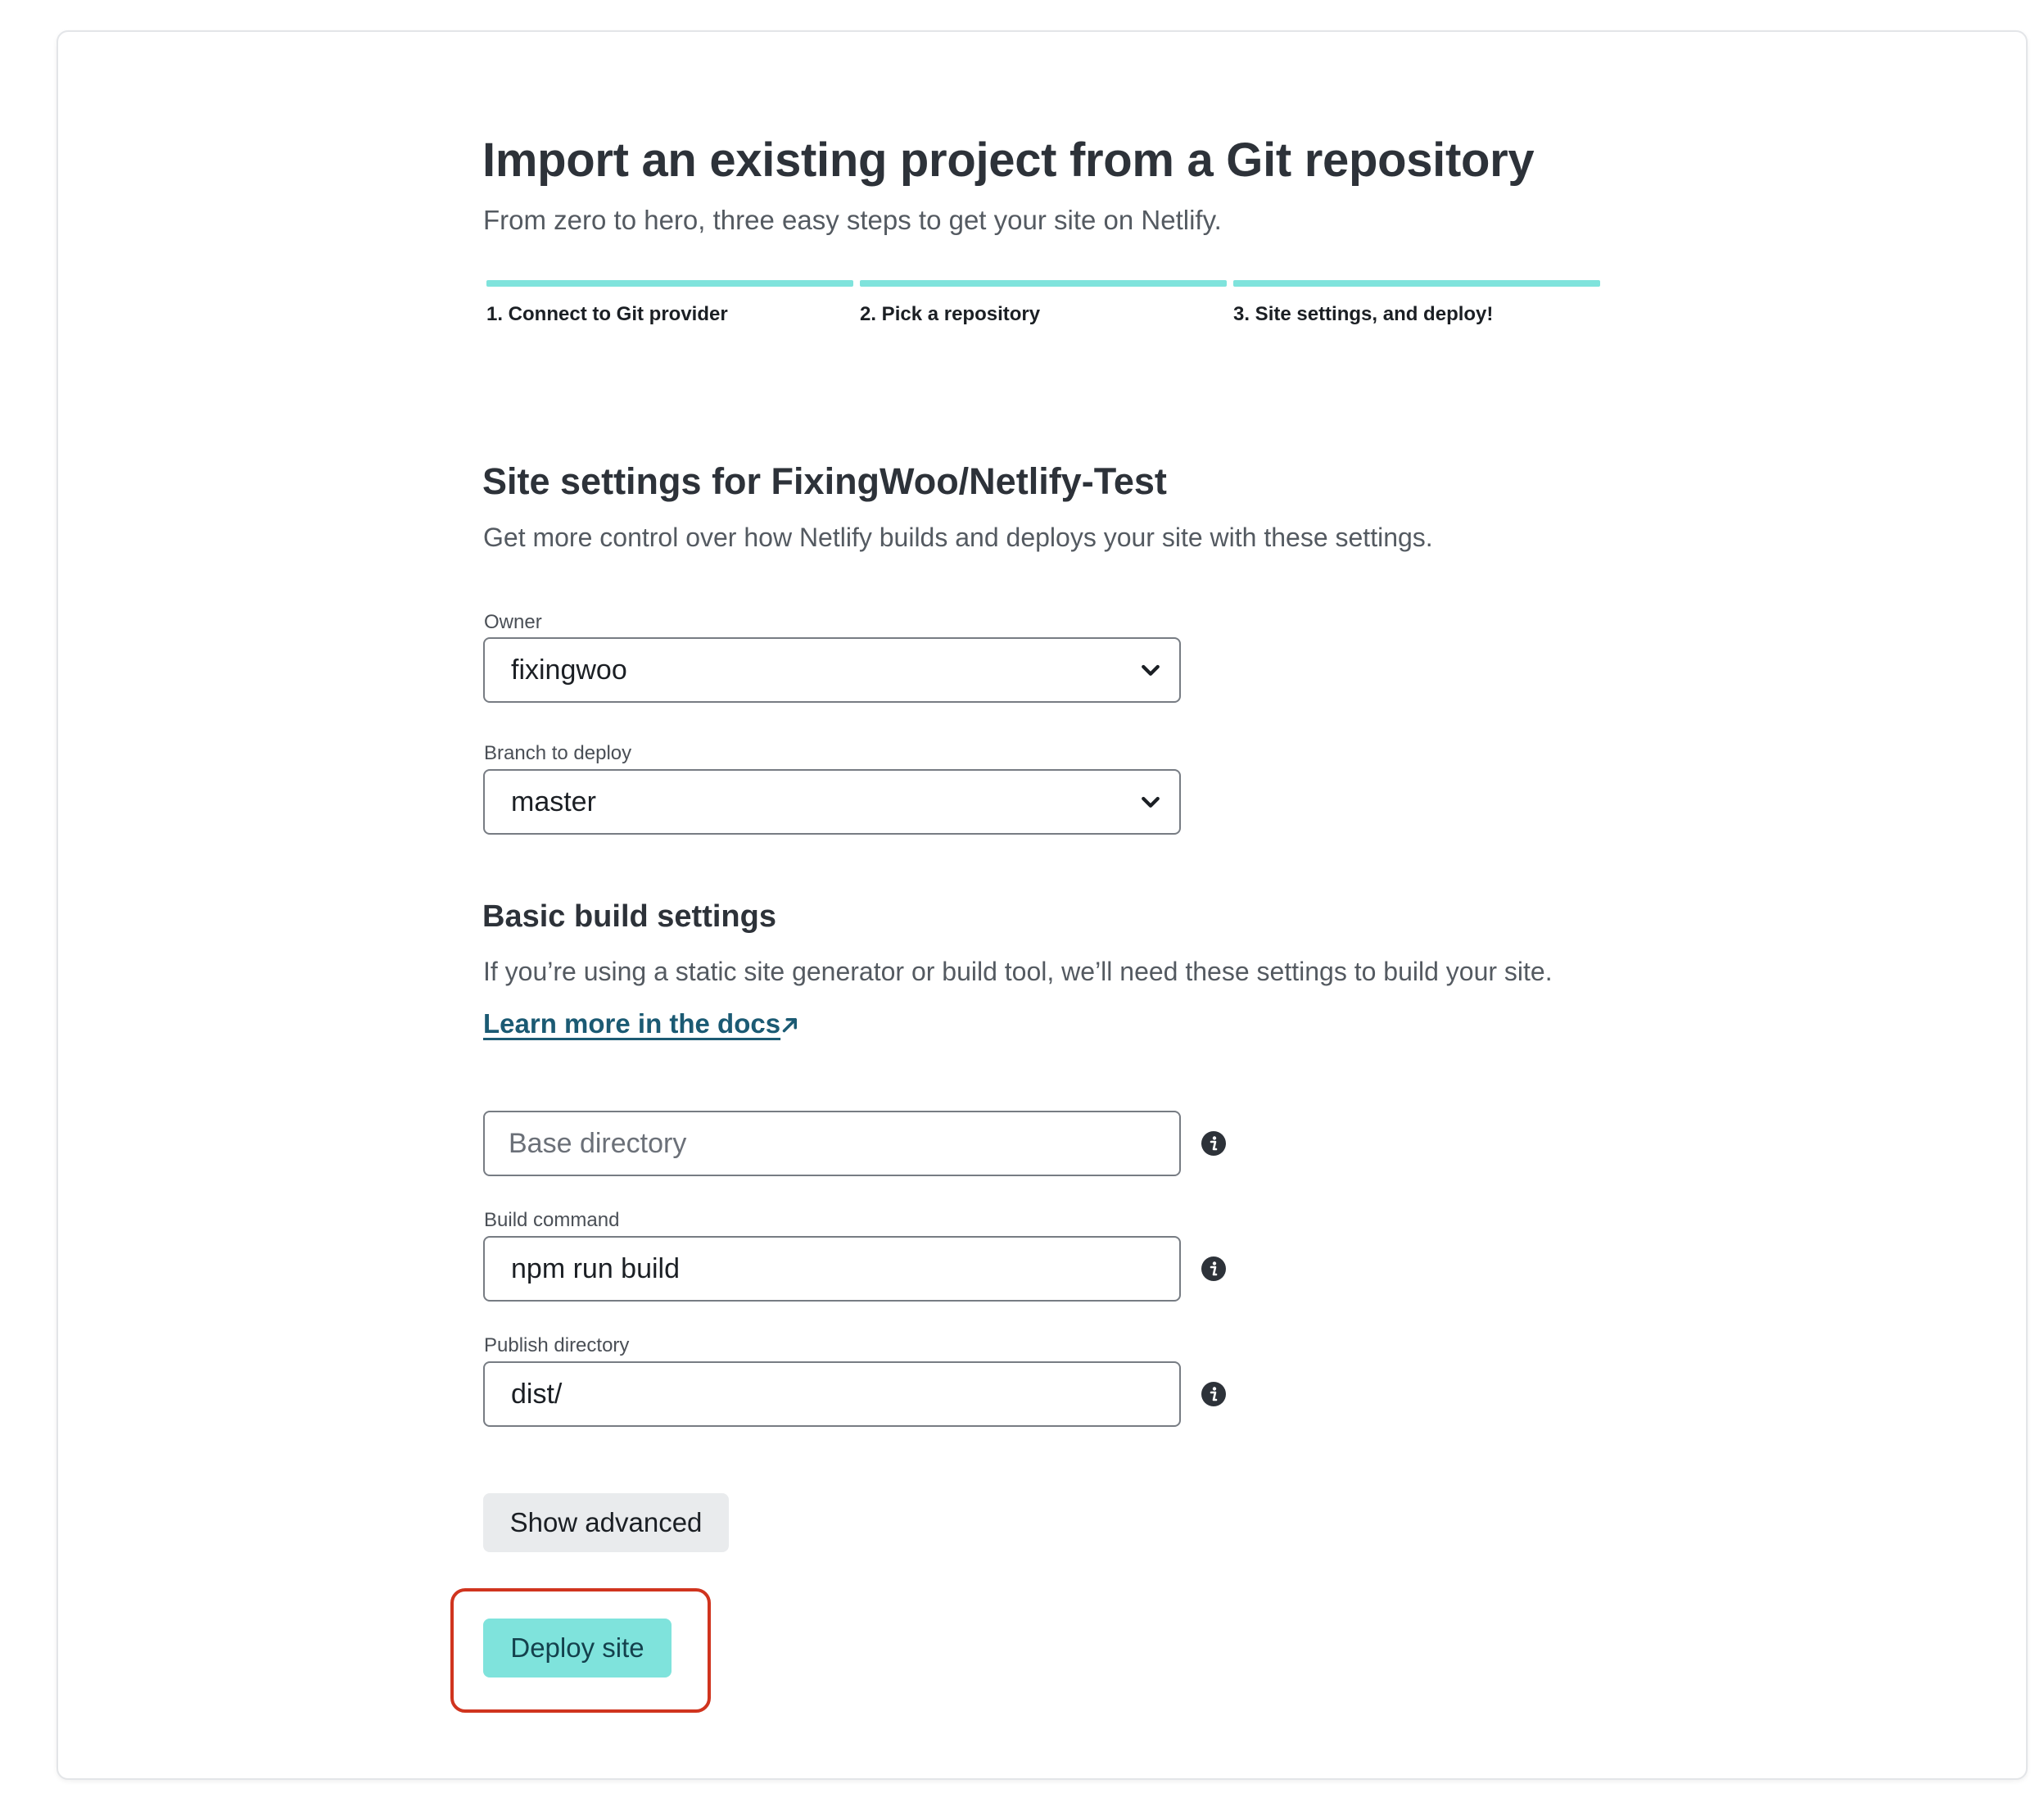 Image resolution: width=2044 pixels, height=1802 pixels. What do you see at coordinates (577, 1648) in the screenshot?
I see `deploy-site-button: Deploy site` at bounding box center [577, 1648].